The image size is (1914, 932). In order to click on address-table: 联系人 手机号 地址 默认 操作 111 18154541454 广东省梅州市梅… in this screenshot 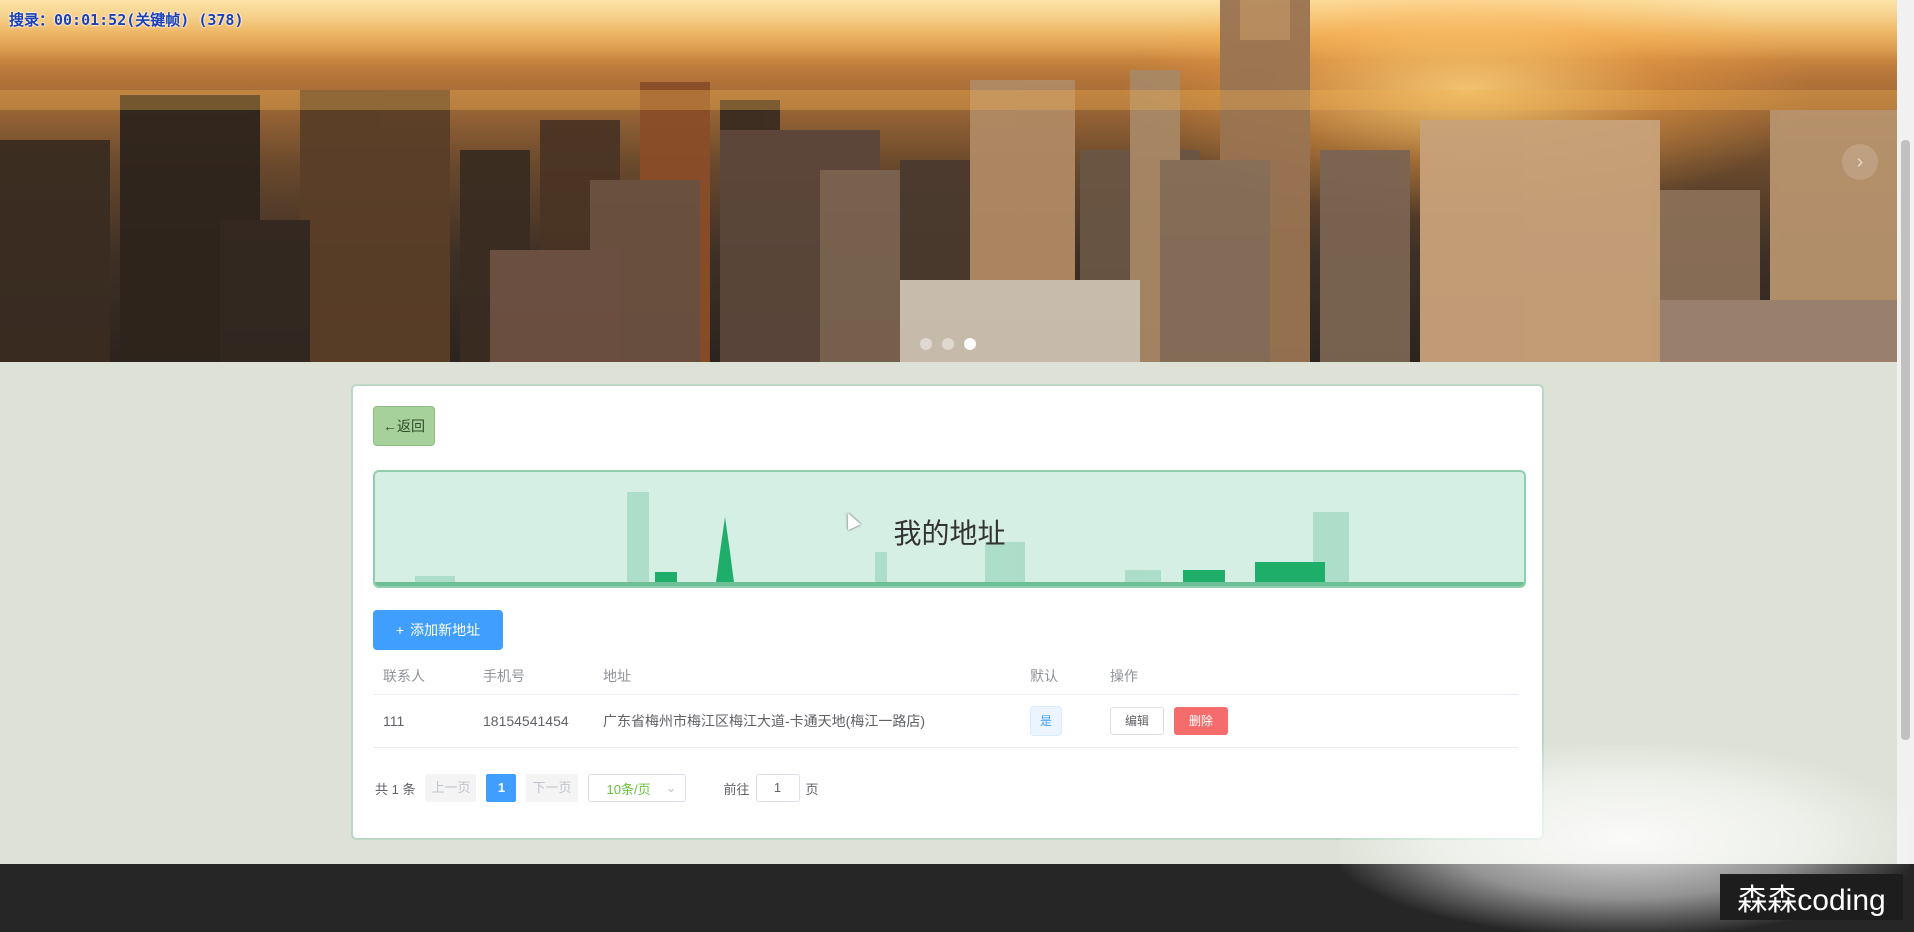, I will do `click(945, 703)`.